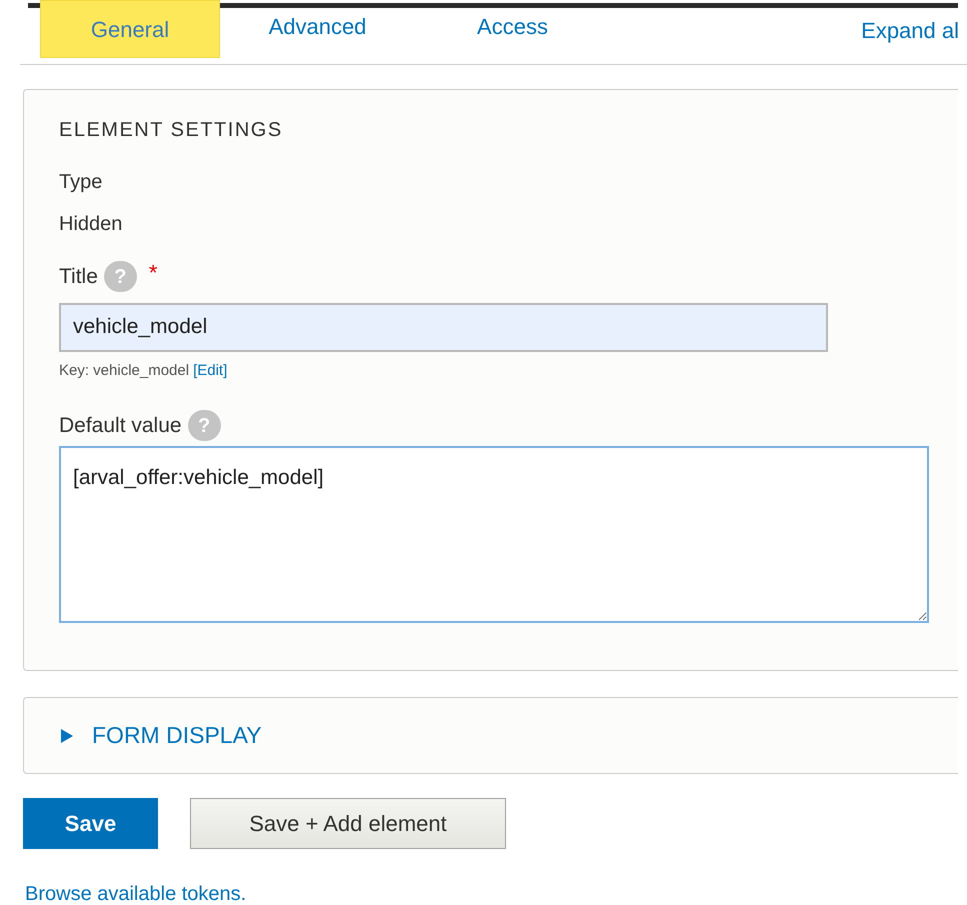 This screenshot has width=967, height=905. Describe the element at coordinates (348, 823) in the screenshot. I see `save-add-element-button: Save + Add element` at that location.